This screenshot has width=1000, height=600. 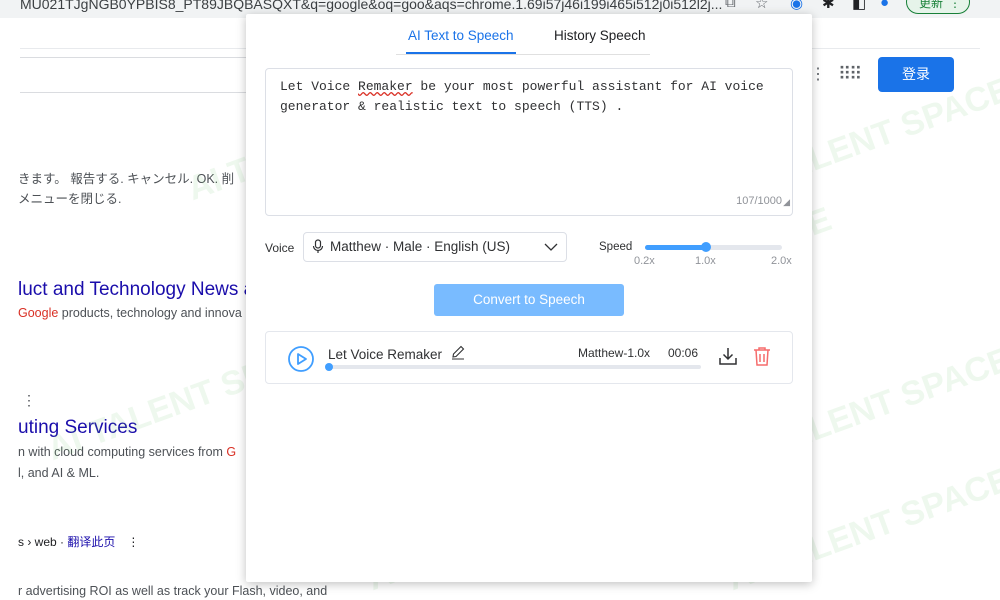 What do you see at coordinates (644, 261) in the screenshot?
I see `speed-tick-min: 0.2x` at bounding box center [644, 261].